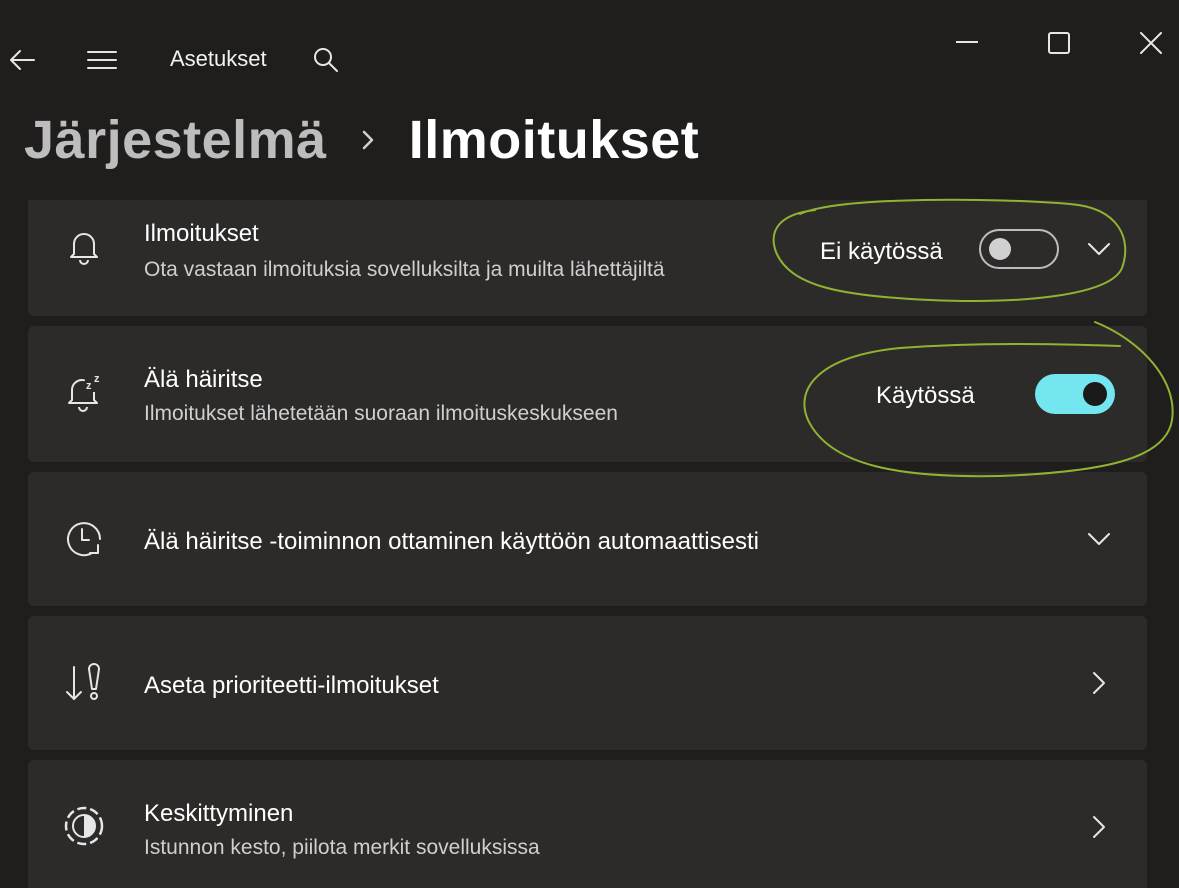 This screenshot has width=1179, height=888. I want to click on bell-snooze-icon: zz, so click(84, 392).